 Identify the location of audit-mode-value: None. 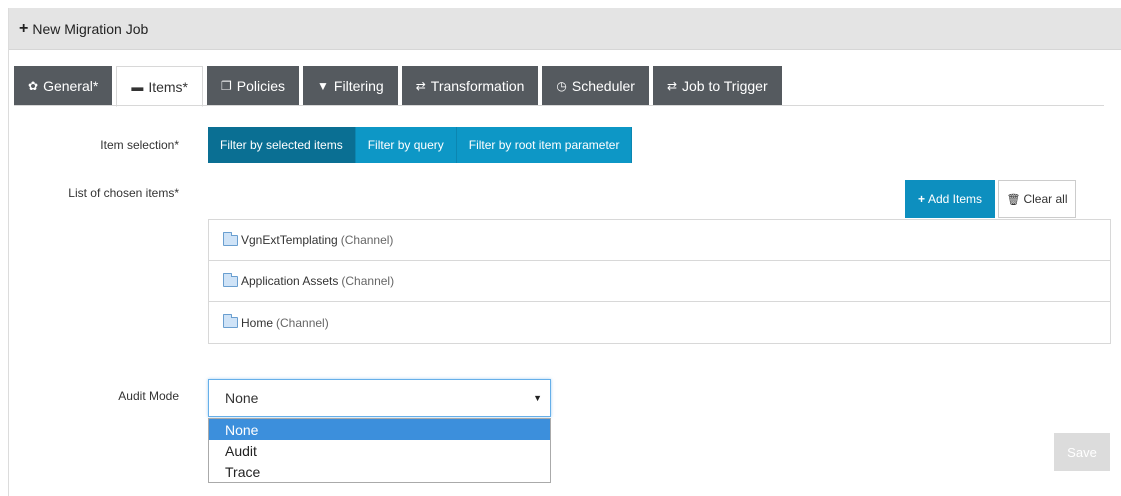
(242, 398).